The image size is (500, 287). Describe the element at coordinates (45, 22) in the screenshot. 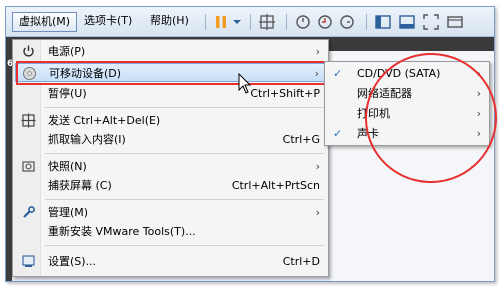

I see `menu-vm: 虚拟机(M)` at that location.